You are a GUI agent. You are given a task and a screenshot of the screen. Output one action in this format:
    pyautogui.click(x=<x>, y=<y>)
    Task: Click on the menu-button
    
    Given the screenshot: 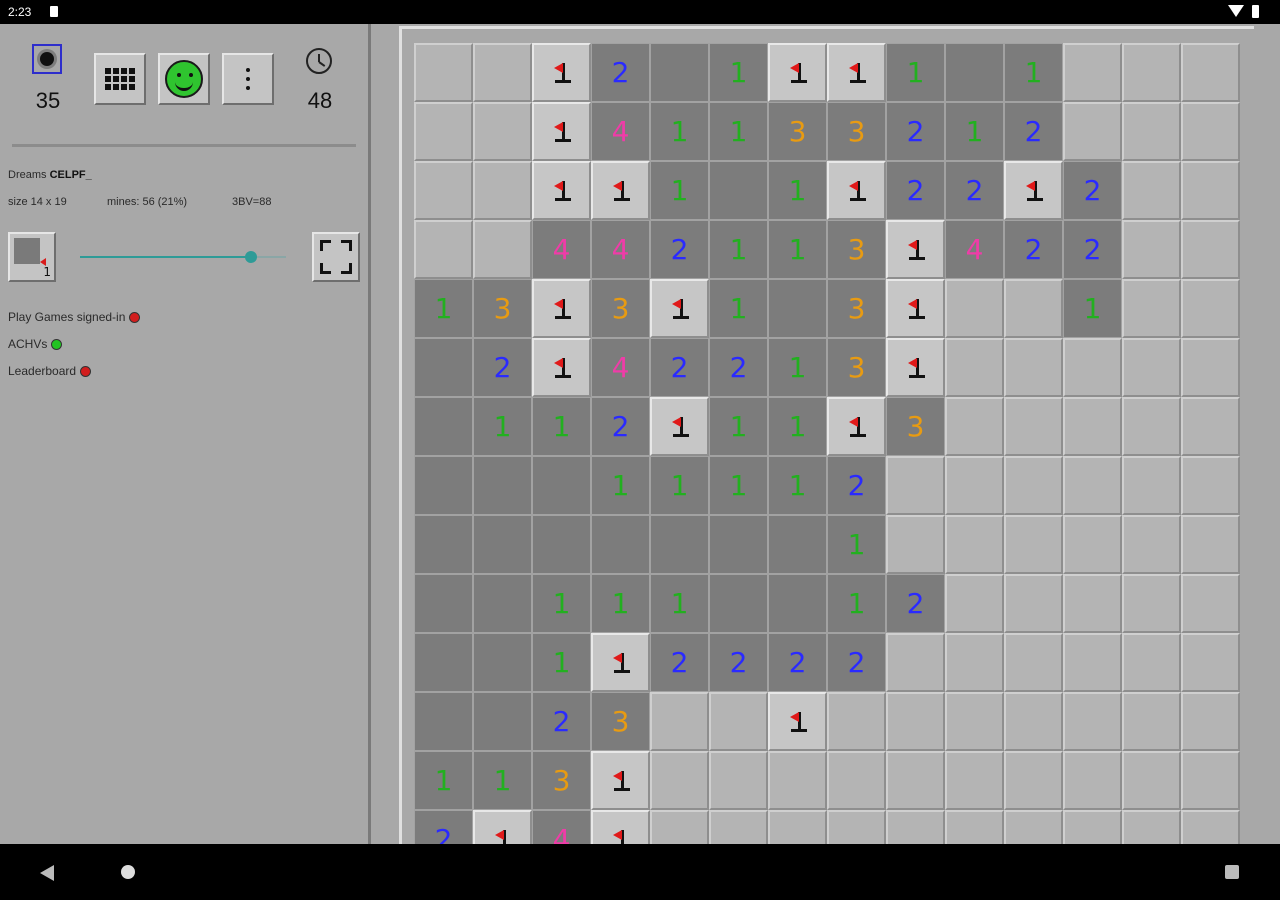 What is the action you would take?
    pyautogui.click(x=248, y=79)
    